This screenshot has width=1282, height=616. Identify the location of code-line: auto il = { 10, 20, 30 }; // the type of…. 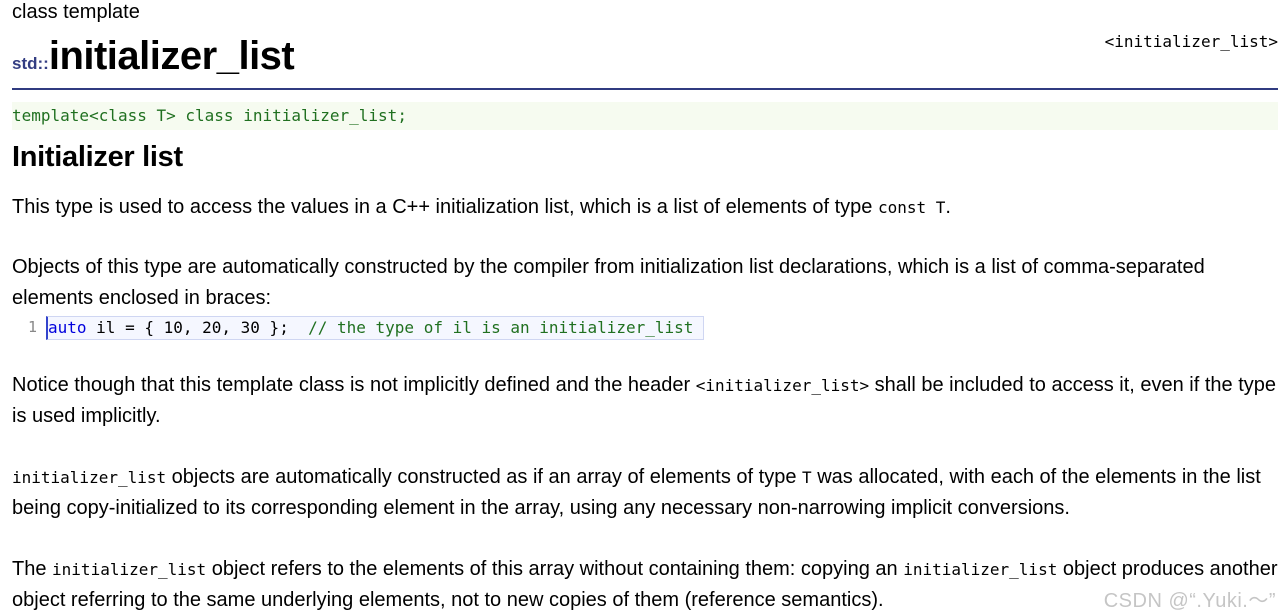
(375, 328).